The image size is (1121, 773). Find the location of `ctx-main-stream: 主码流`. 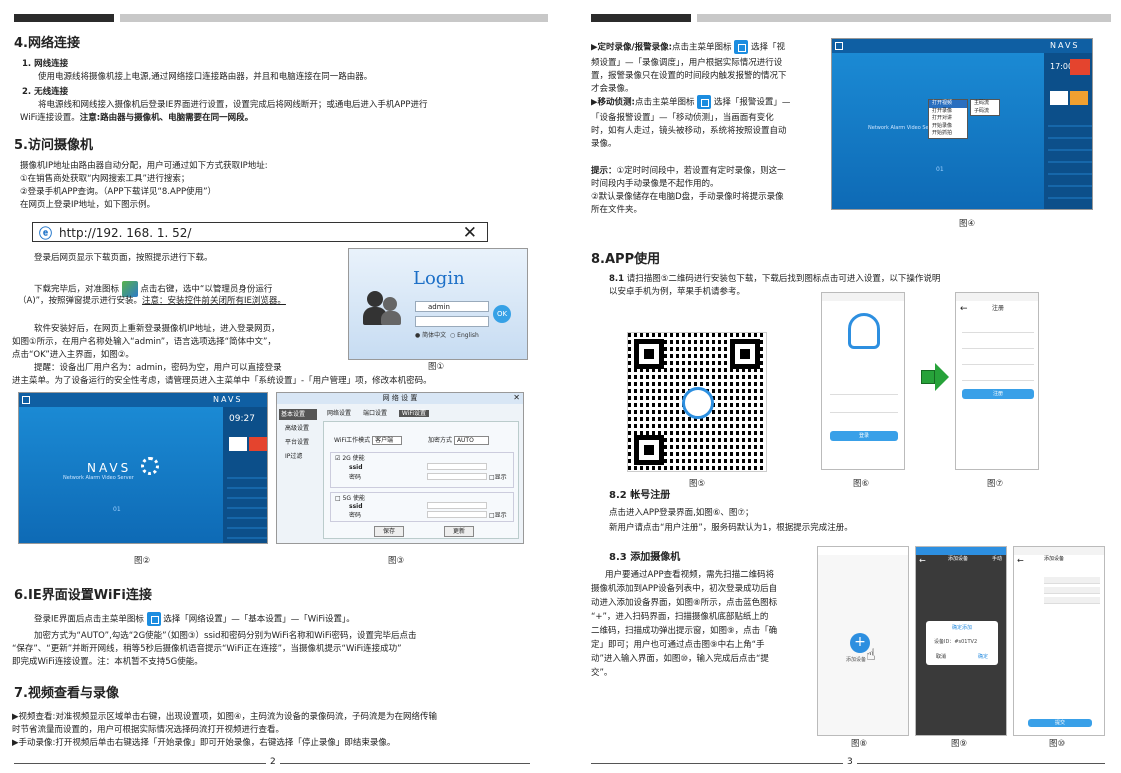

ctx-main-stream: 主码流 is located at coordinates (985, 104).